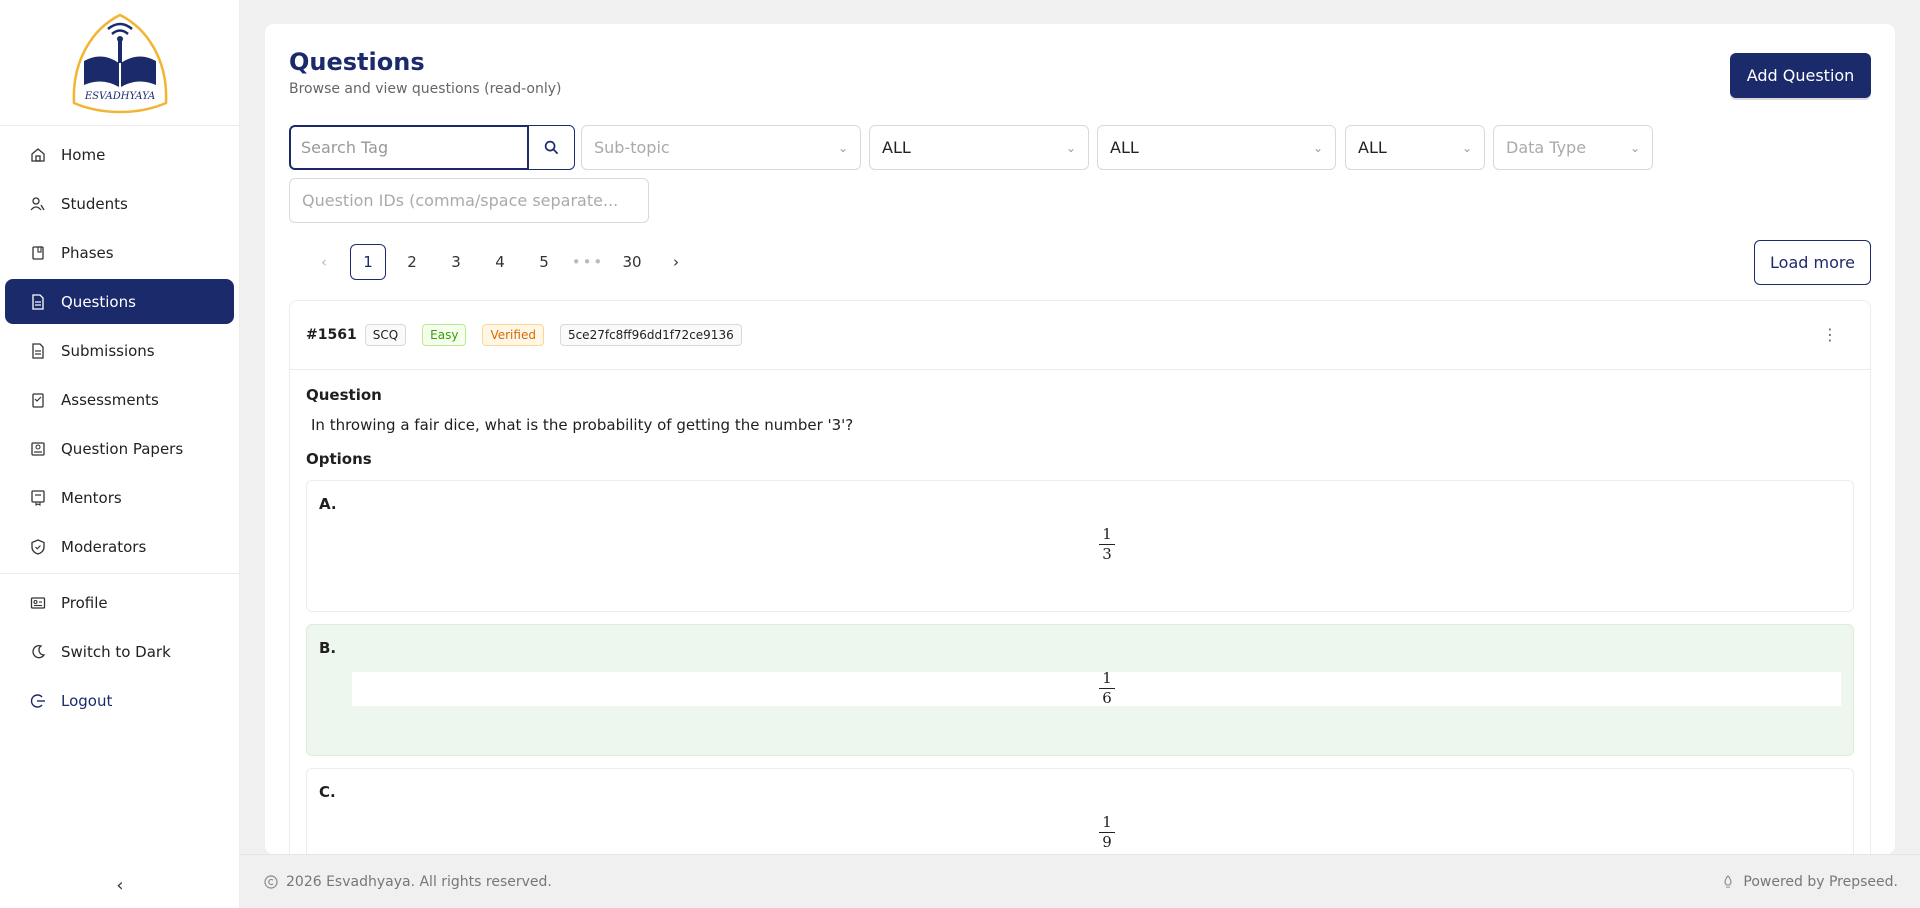 Image resolution: width=1920 pixels, height=908 pixels. Describe the element at coordinates (1830, 334) in the screenshot. I see `more-options-icon: ⋮` at that location.